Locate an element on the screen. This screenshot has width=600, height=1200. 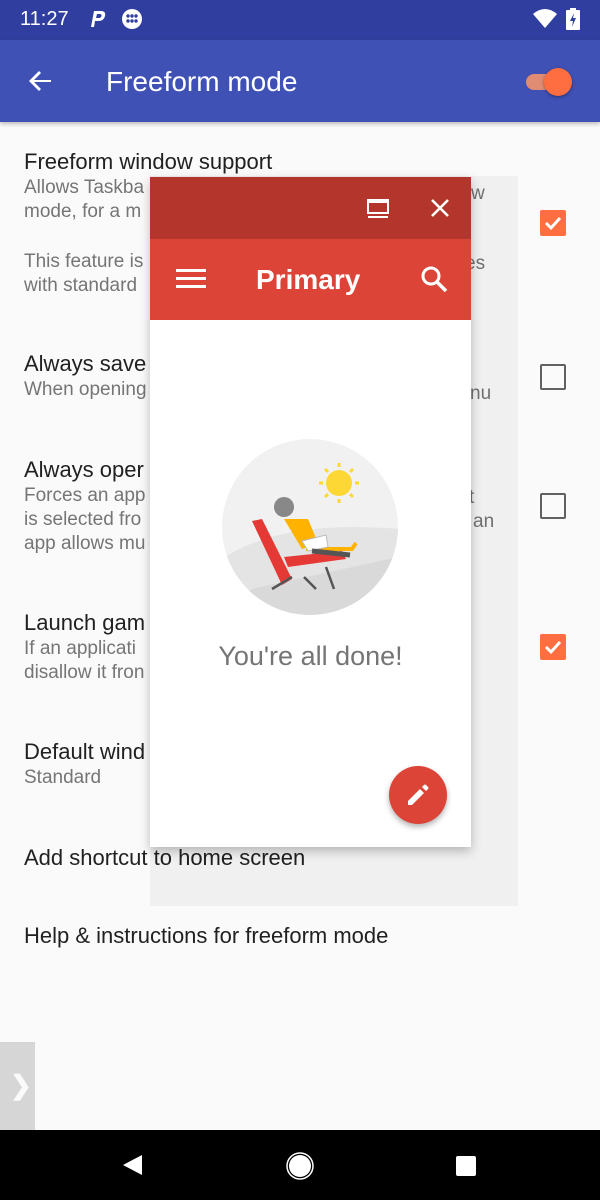
battery-icon is located at coordinates (573, 19).